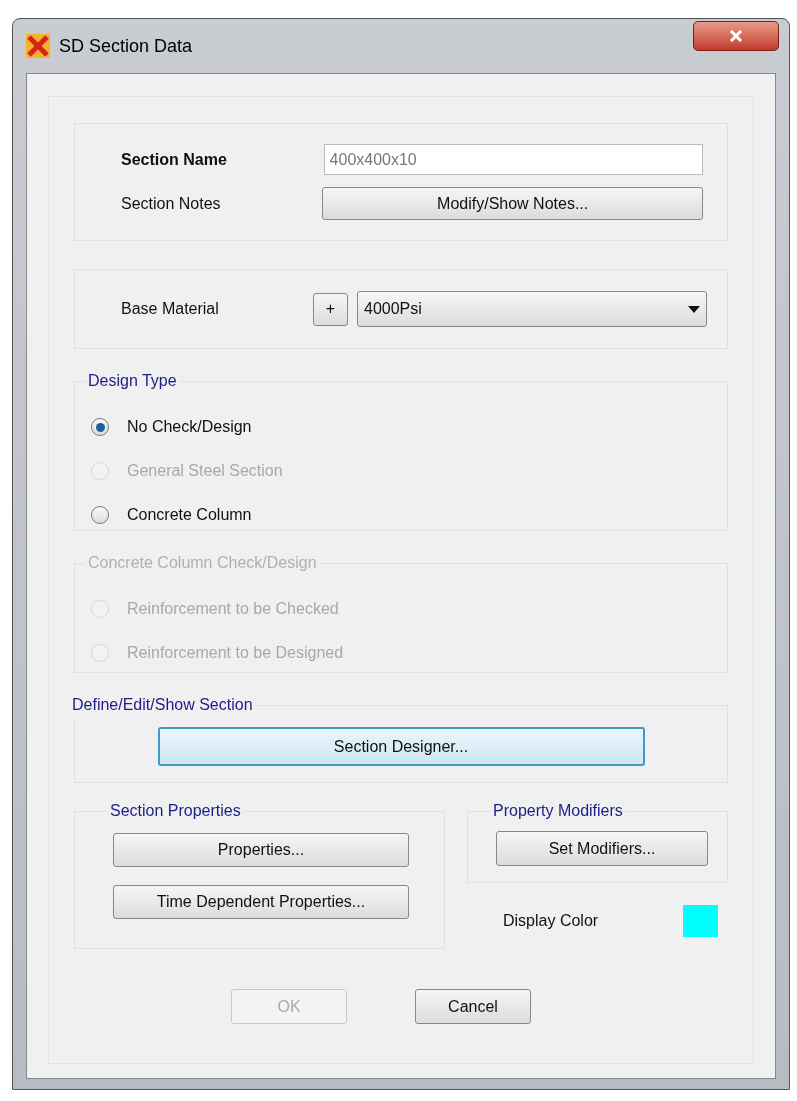 The height and width of the screenshot is (1101, 797). I want to click on group-label: Property Modifiers, so click(558, 811).